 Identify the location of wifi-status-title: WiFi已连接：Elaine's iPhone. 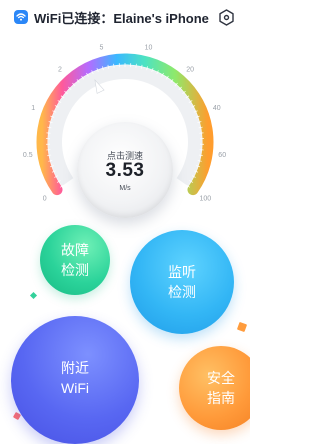
(121, 18).